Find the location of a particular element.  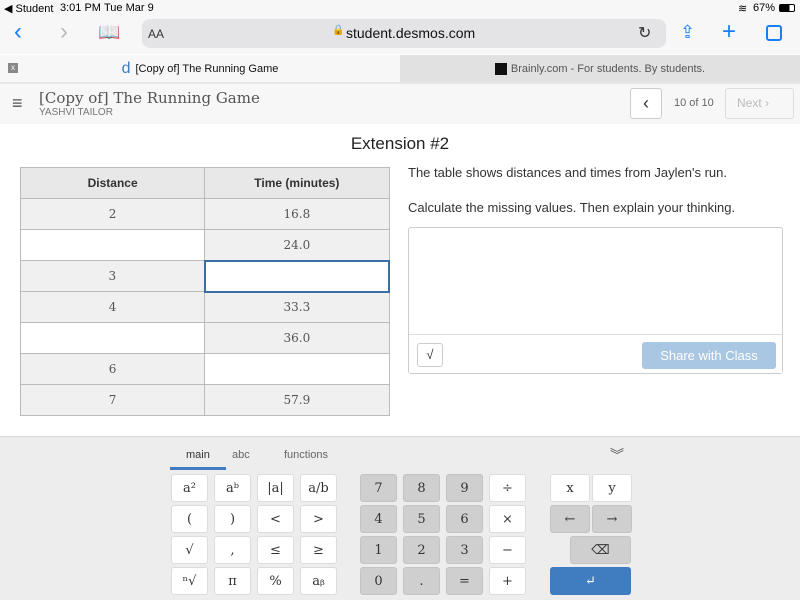

tab-desmos: x d [Copy of] The Running Game is located at coordinates (200, 68).